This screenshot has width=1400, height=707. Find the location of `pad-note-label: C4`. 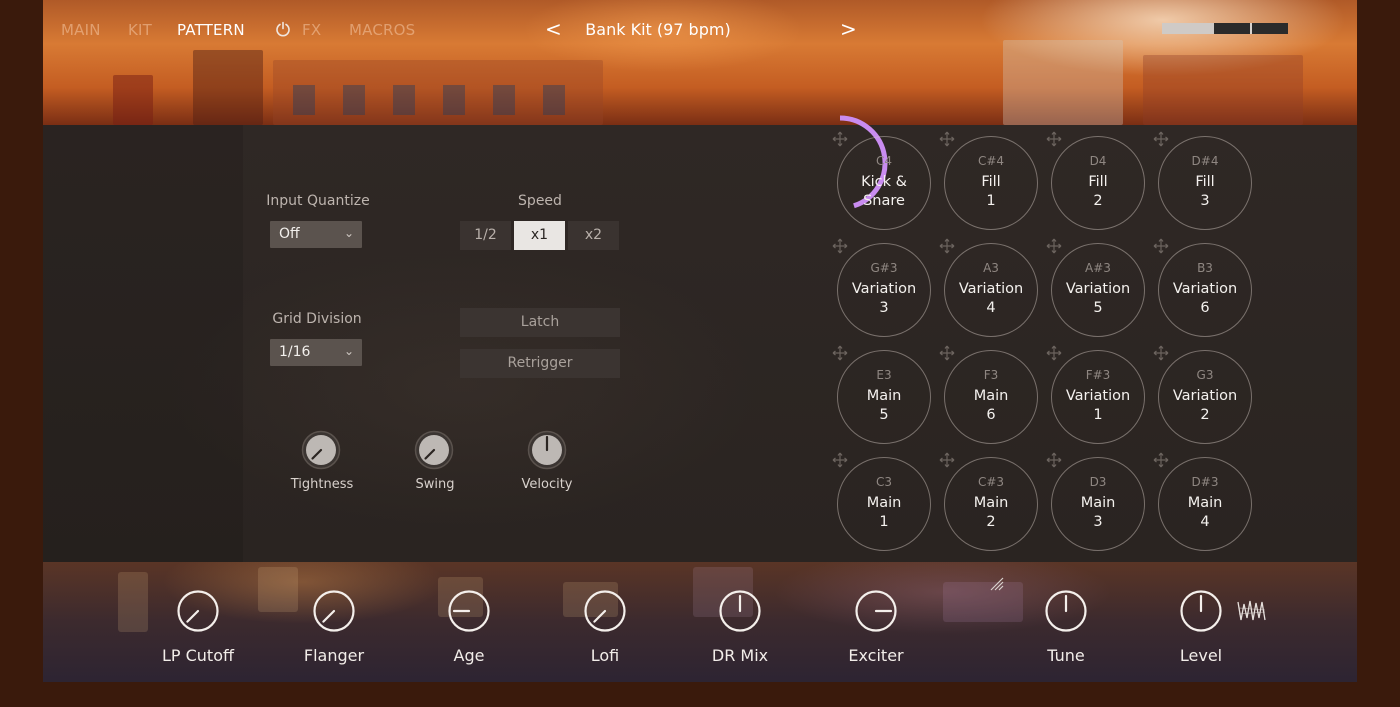

pad-note-label: C4 is located at coordinates (883, 161).